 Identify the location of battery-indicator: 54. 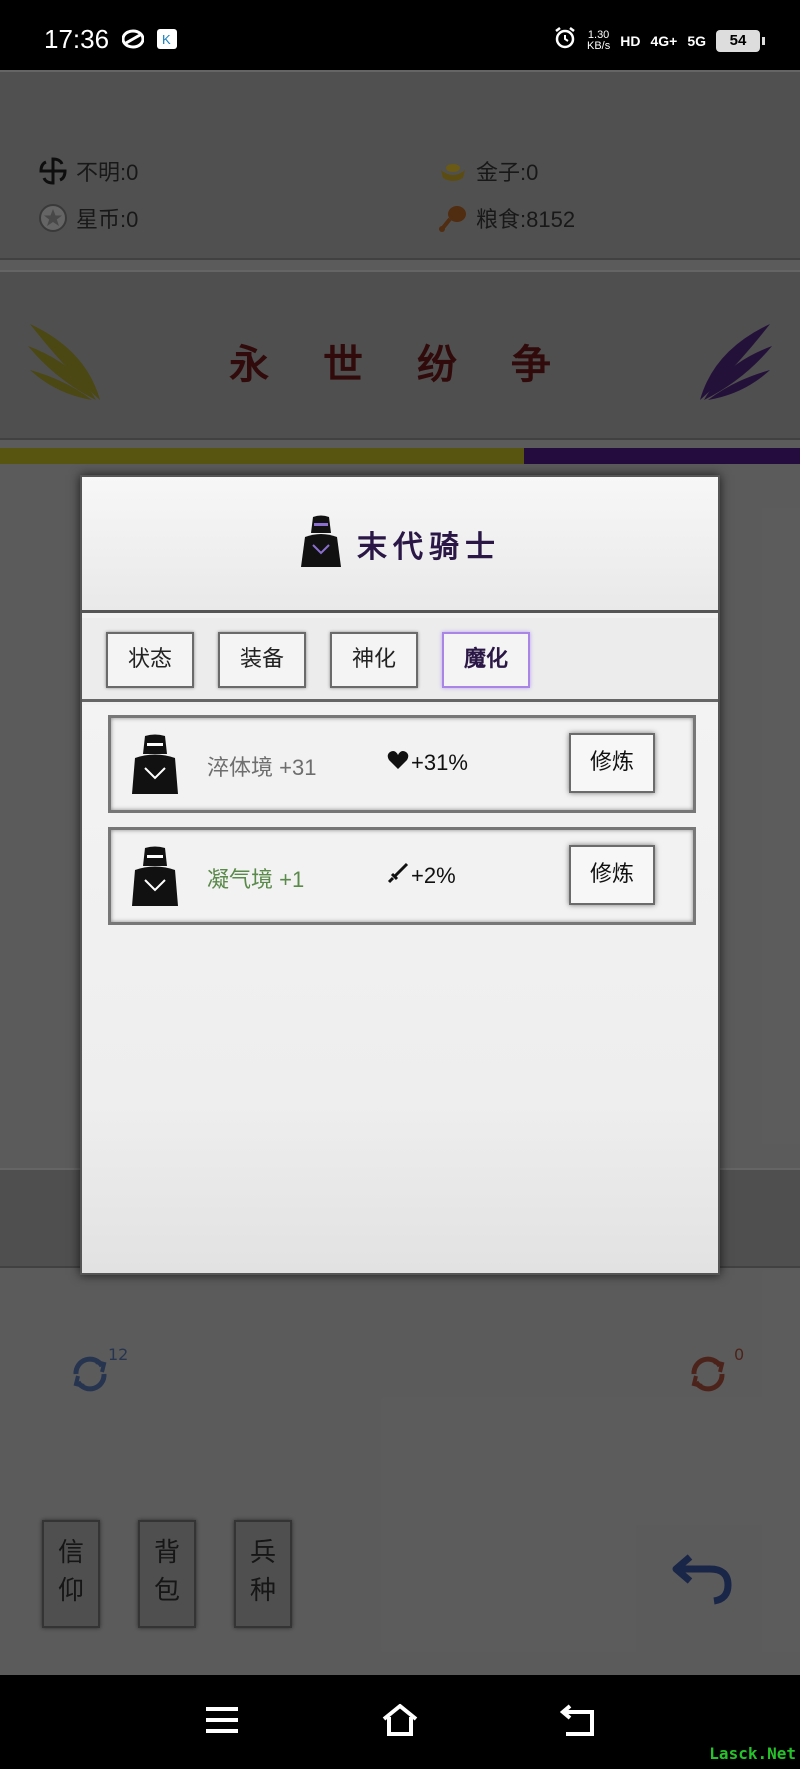
(740, 40).